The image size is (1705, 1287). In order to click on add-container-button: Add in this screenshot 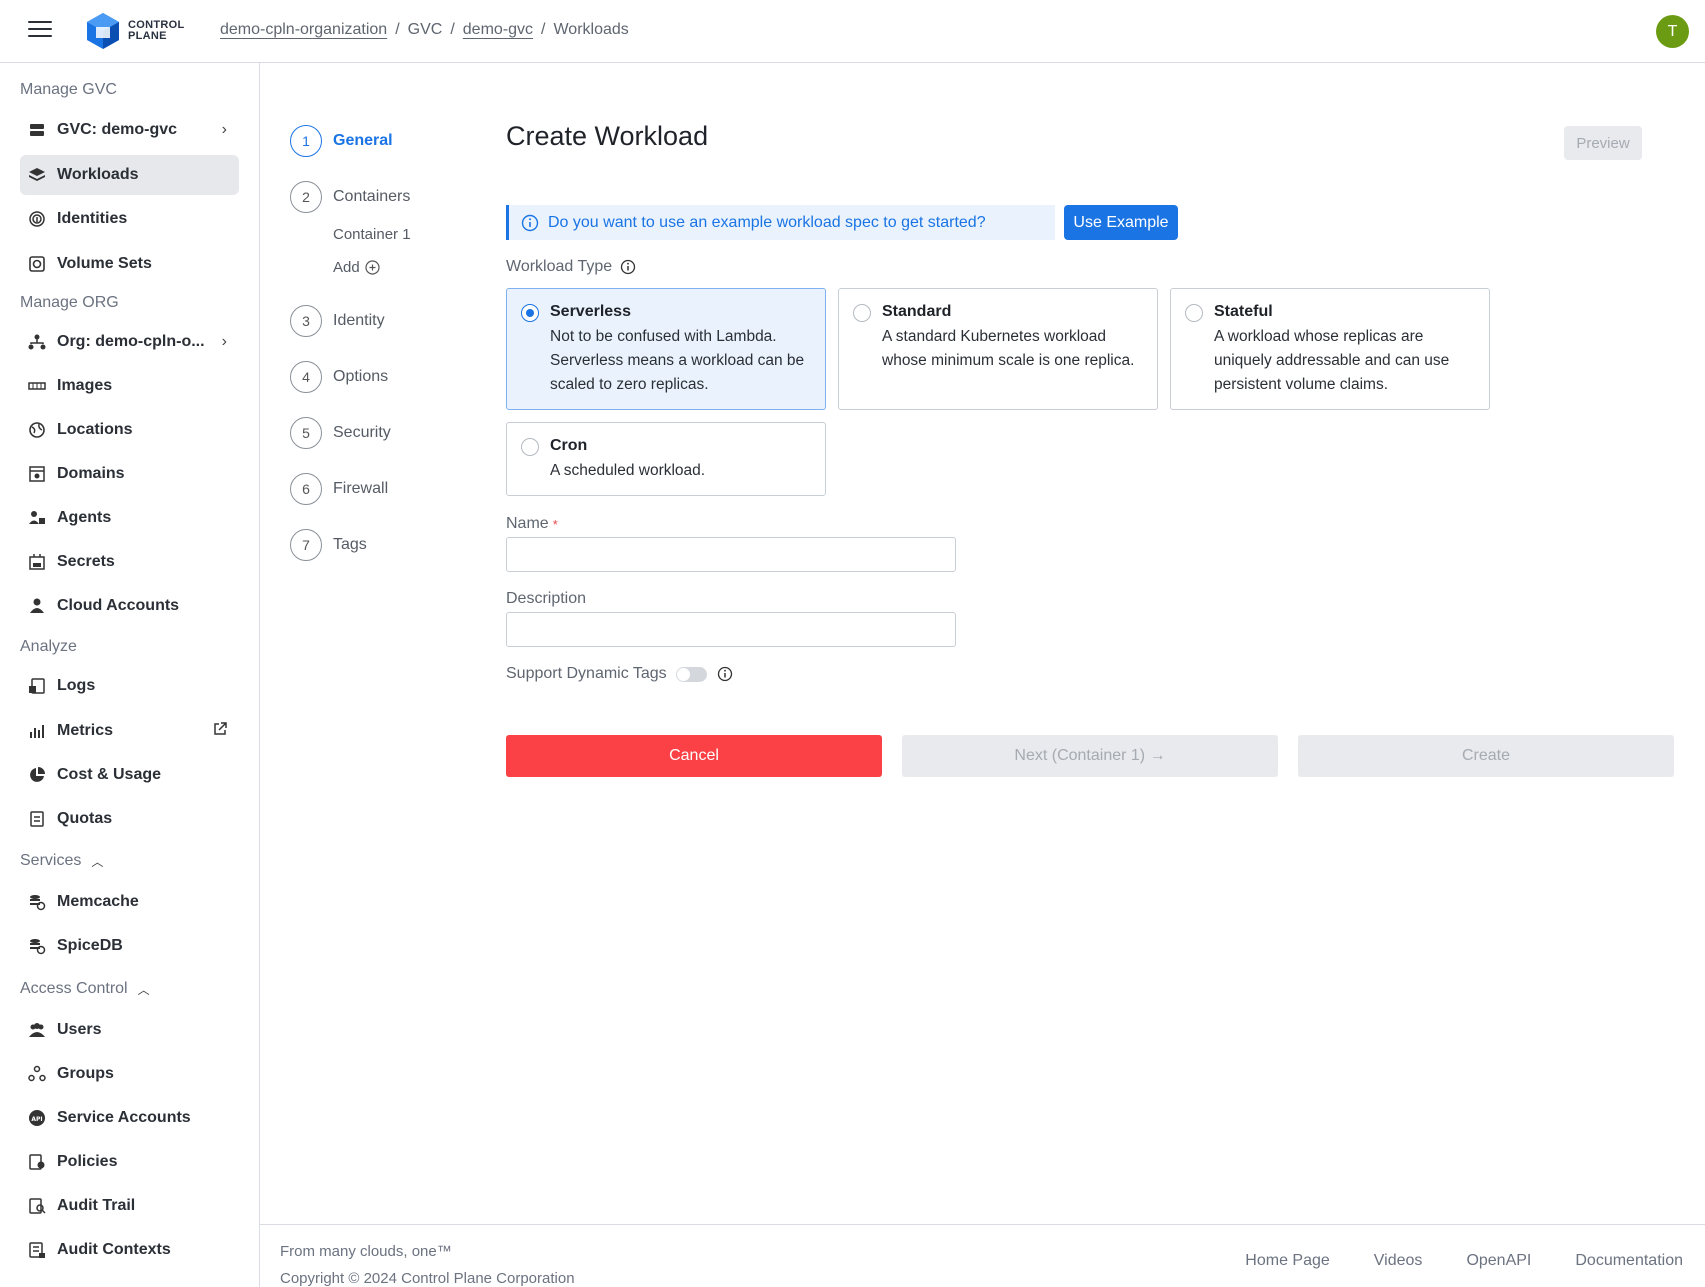, I will do `click(356, 267)`.